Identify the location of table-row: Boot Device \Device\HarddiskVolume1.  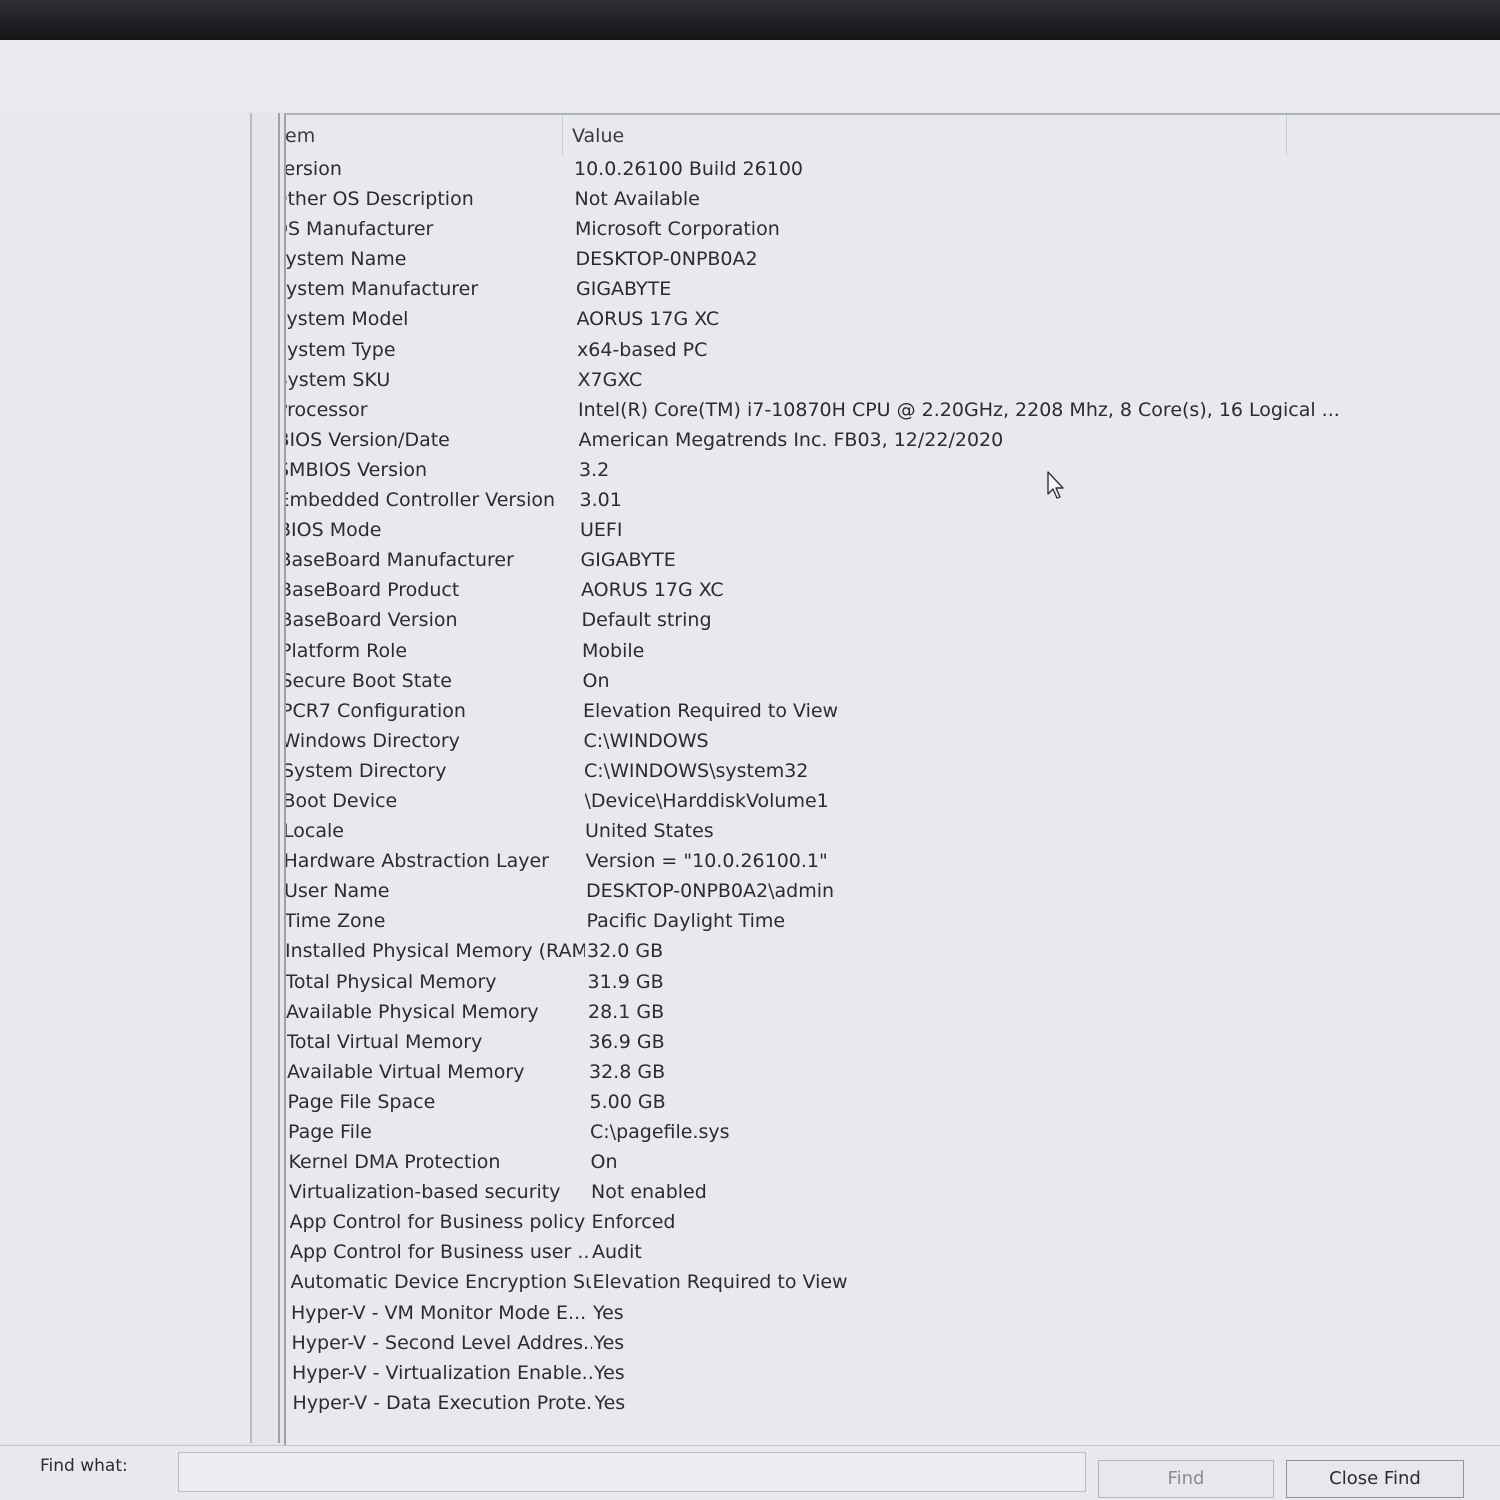
(893, 802).